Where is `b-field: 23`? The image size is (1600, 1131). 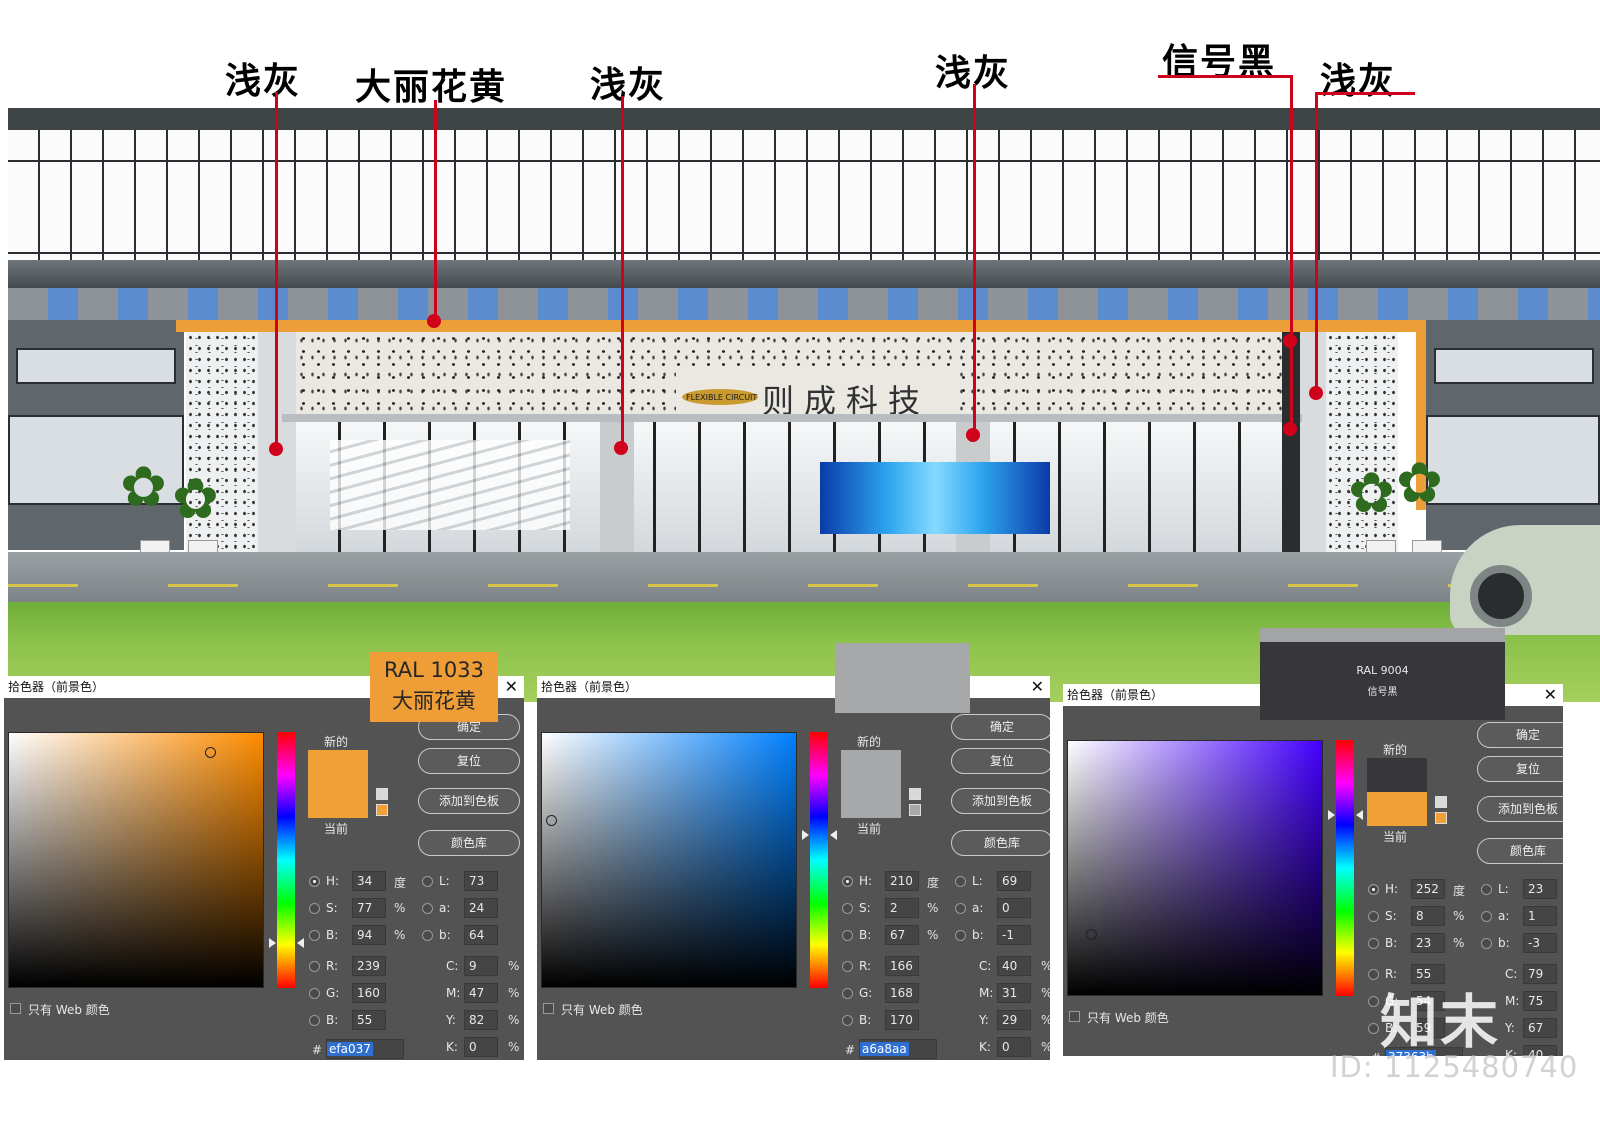
b-field: 23 is located at coordinates (1428, 943).